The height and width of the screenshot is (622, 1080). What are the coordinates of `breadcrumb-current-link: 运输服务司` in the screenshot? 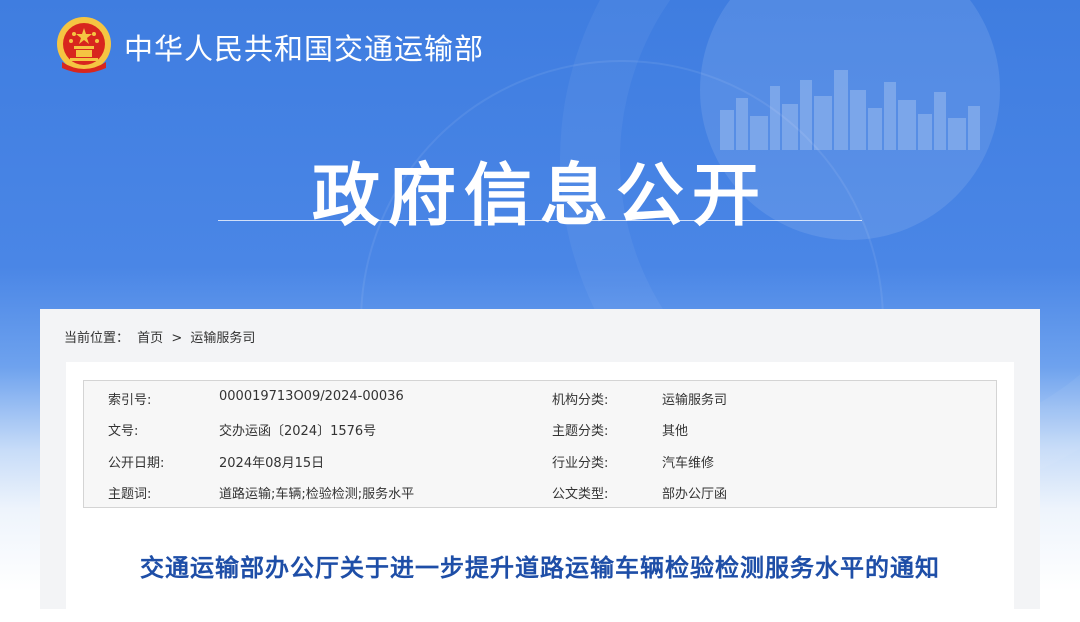 It's located at (222, 338).